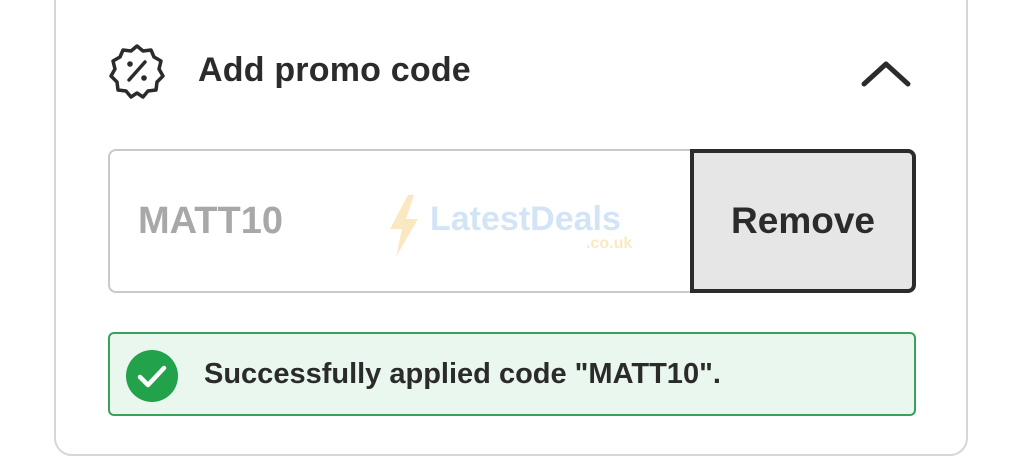 Image resolution: width=1024 pixels, height=459 pixels. Describe the element at coordinates (512, 72) in the screenshot. I see `promo-header: Add promo code` at that location.